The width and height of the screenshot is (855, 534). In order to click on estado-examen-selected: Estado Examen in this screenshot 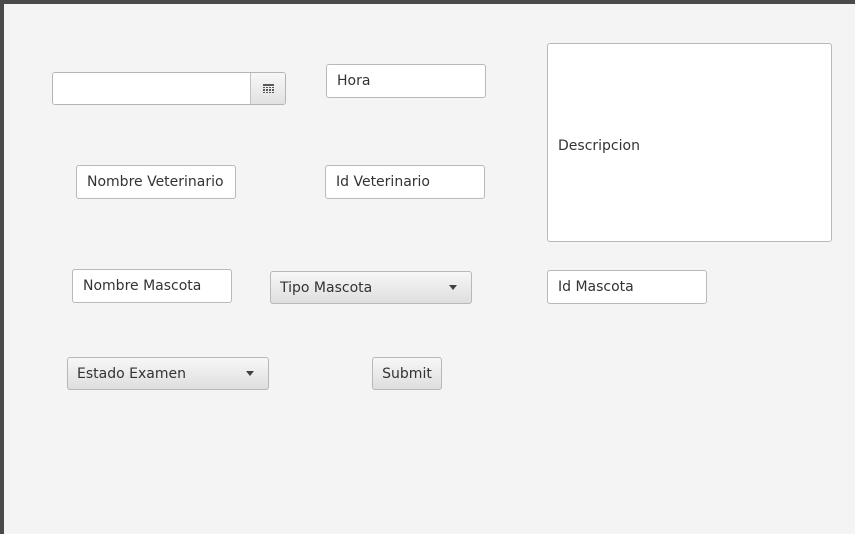, I will do `click(131, 373)`.